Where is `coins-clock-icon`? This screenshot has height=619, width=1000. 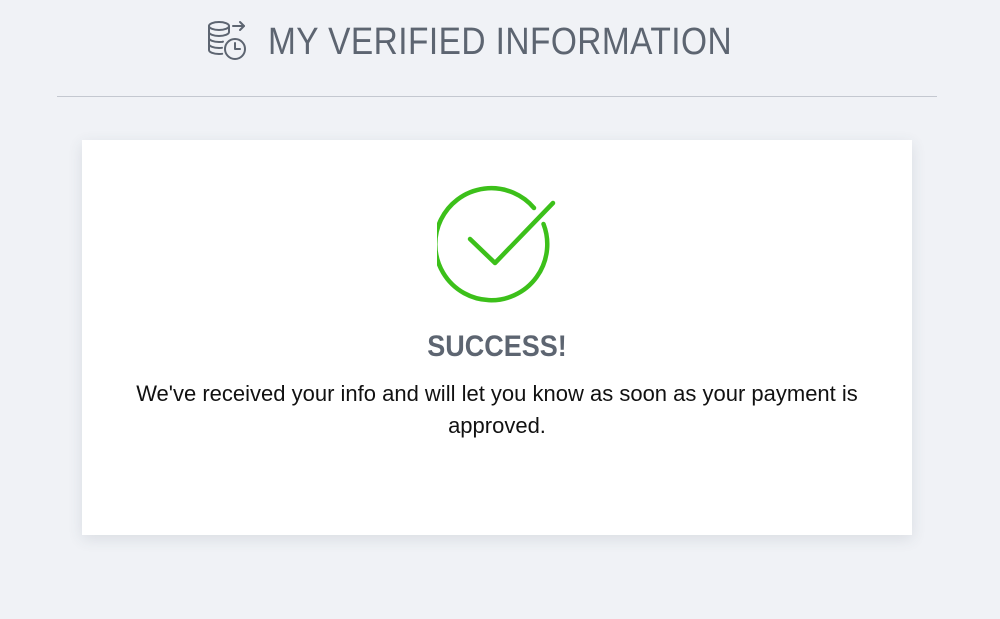 coins-clock-icon is located at coordinates (227, 41).